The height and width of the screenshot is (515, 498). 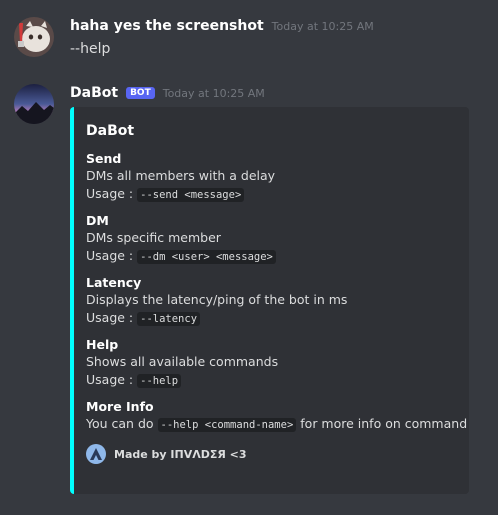 I want to click on field-name: Latency, so click(x=114, y=282).